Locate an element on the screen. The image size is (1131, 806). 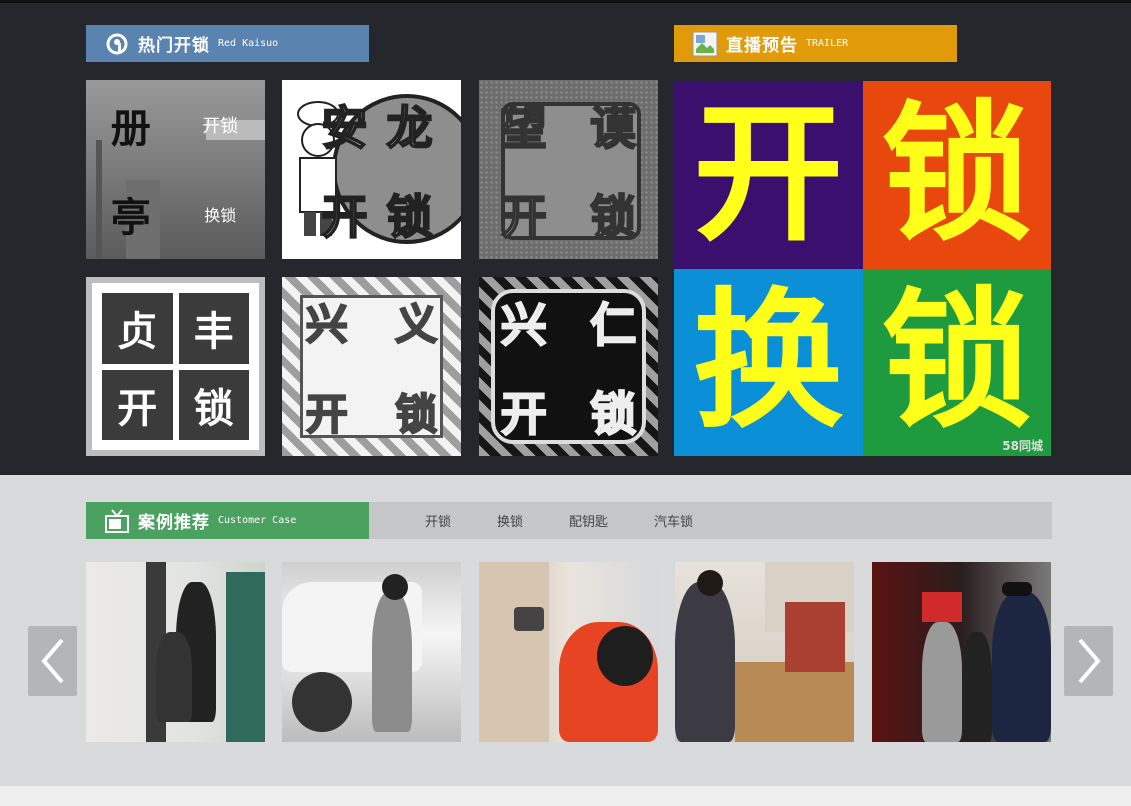
live-section-title: 直播预告 is located at coordinates (762, 46).